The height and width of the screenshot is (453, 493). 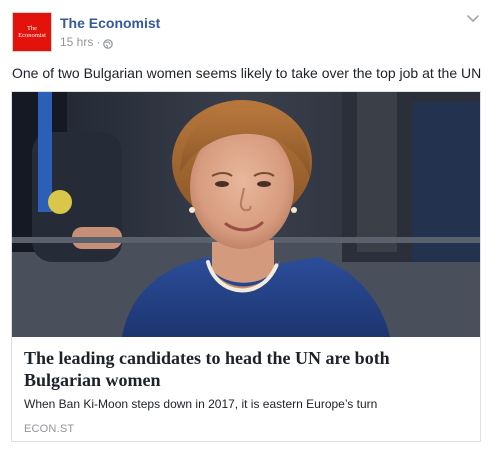 I want to click on page-name-link: The Economist, so click(x=110, y=23).